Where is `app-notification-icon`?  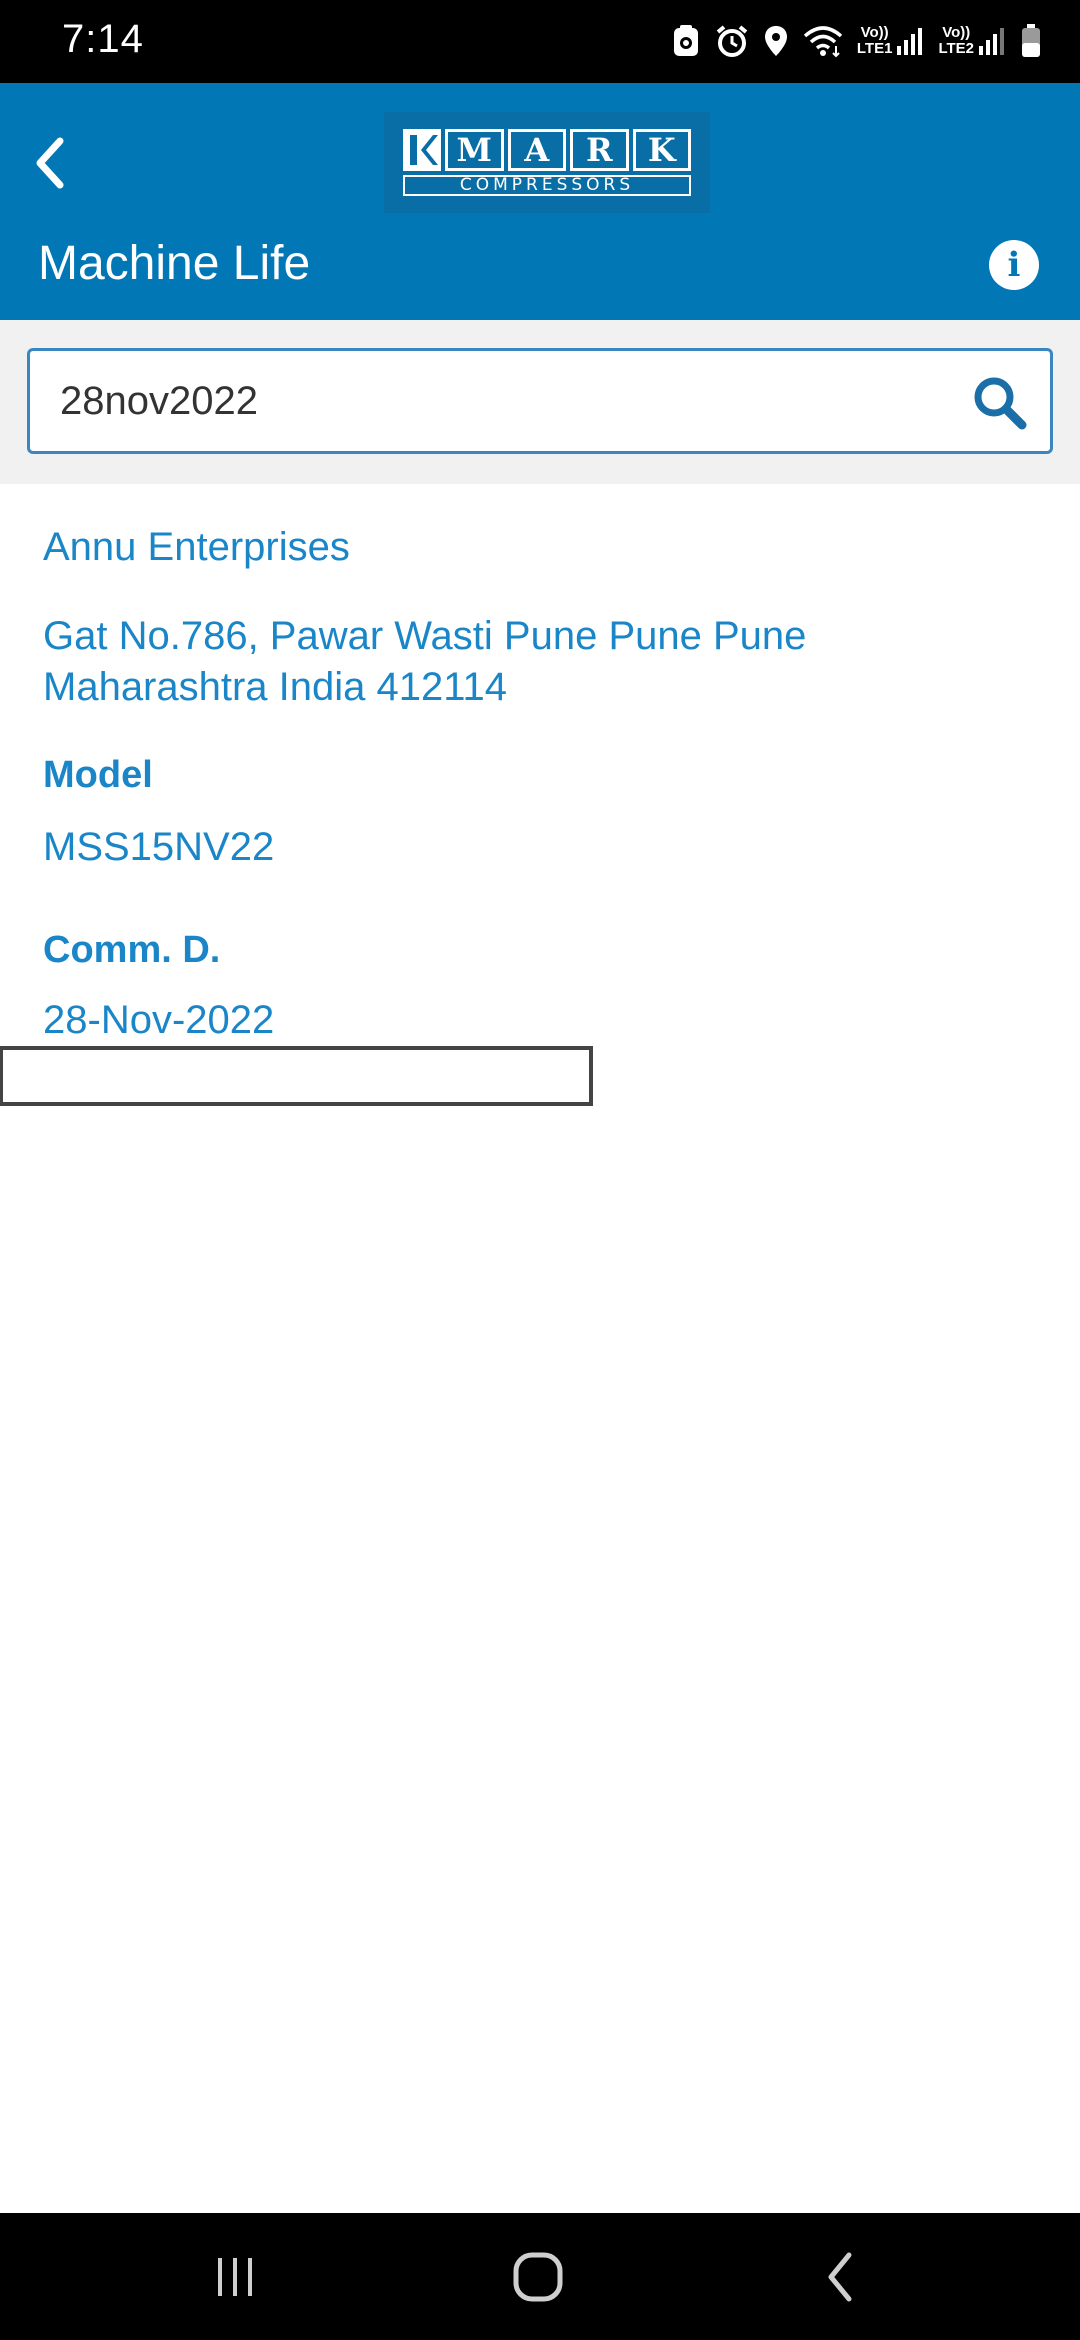 app-notification-icon is located at coordinates (686, 41).